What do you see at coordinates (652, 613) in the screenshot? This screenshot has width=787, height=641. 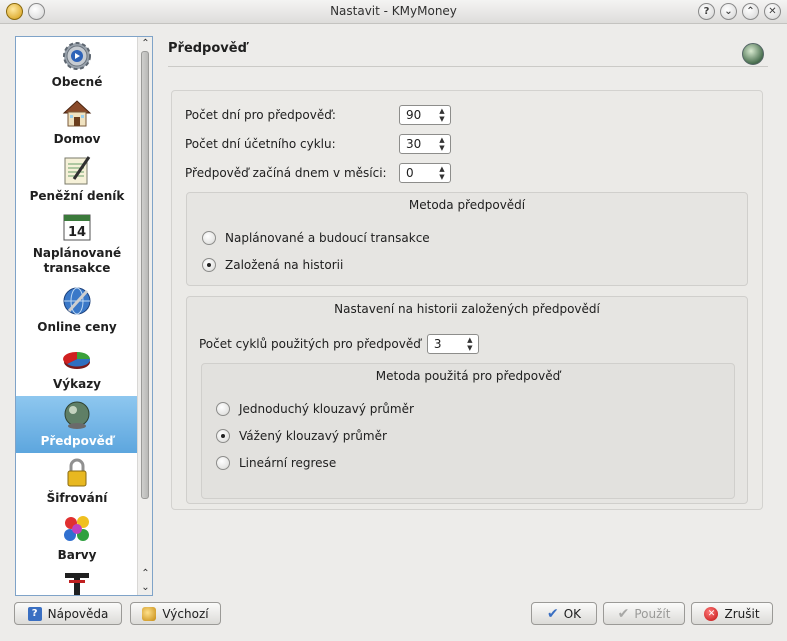 I see `apply-button-label: Použít` at bounding box center [652, 613].